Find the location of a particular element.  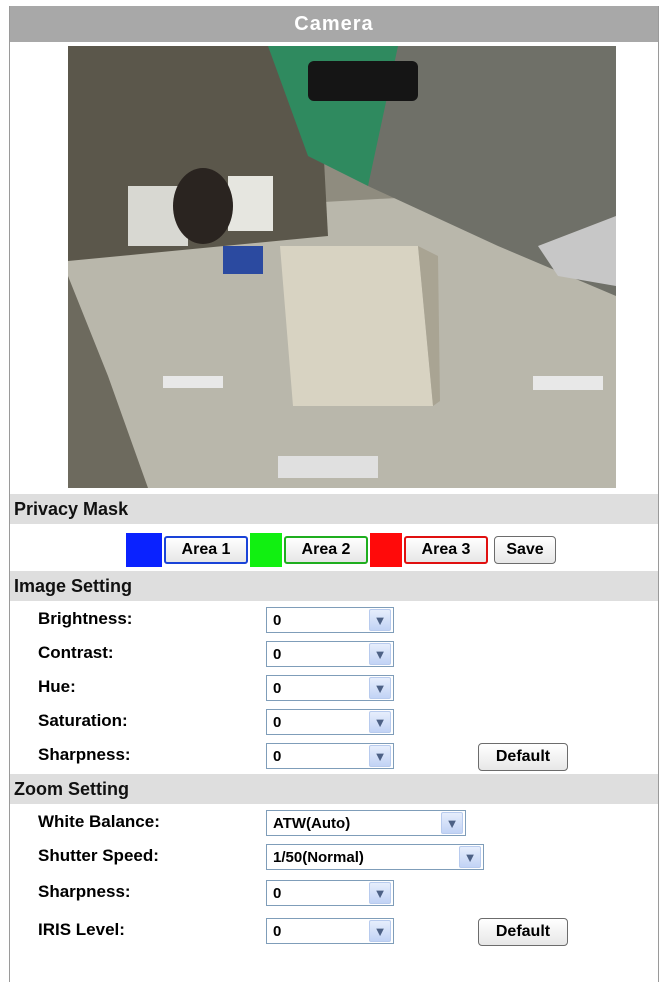

zoom-sharpness-select: 0 ▼ is located at coordinates (330, 893).